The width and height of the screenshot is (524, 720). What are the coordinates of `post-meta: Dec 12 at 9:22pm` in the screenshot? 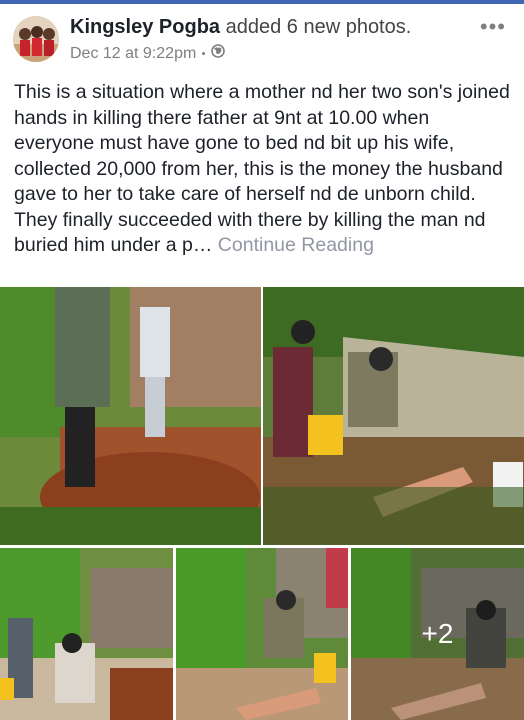 It's located at (148, 53).